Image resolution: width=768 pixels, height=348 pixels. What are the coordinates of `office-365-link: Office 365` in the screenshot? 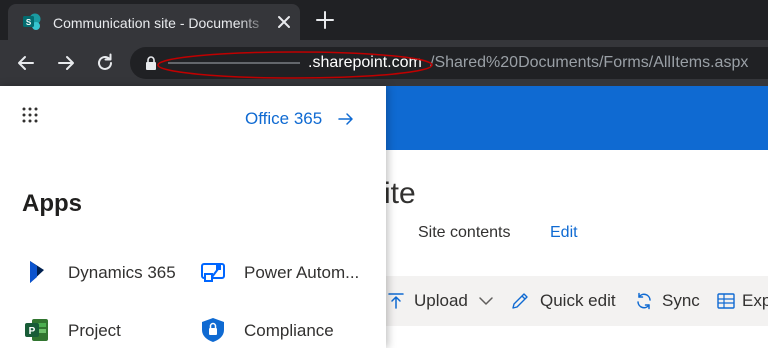 It's located at (283, 119).